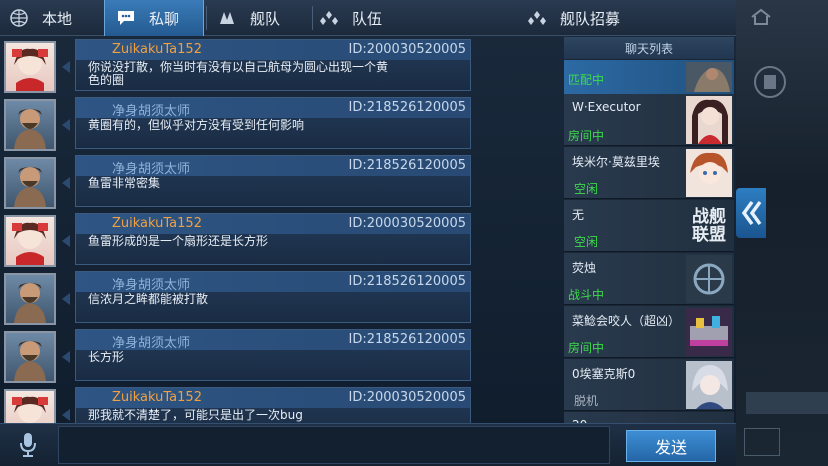 The height and width of the screenshot is (466, 828). I want to click on tab-recruit: 舰队招募, so click(591, 18).